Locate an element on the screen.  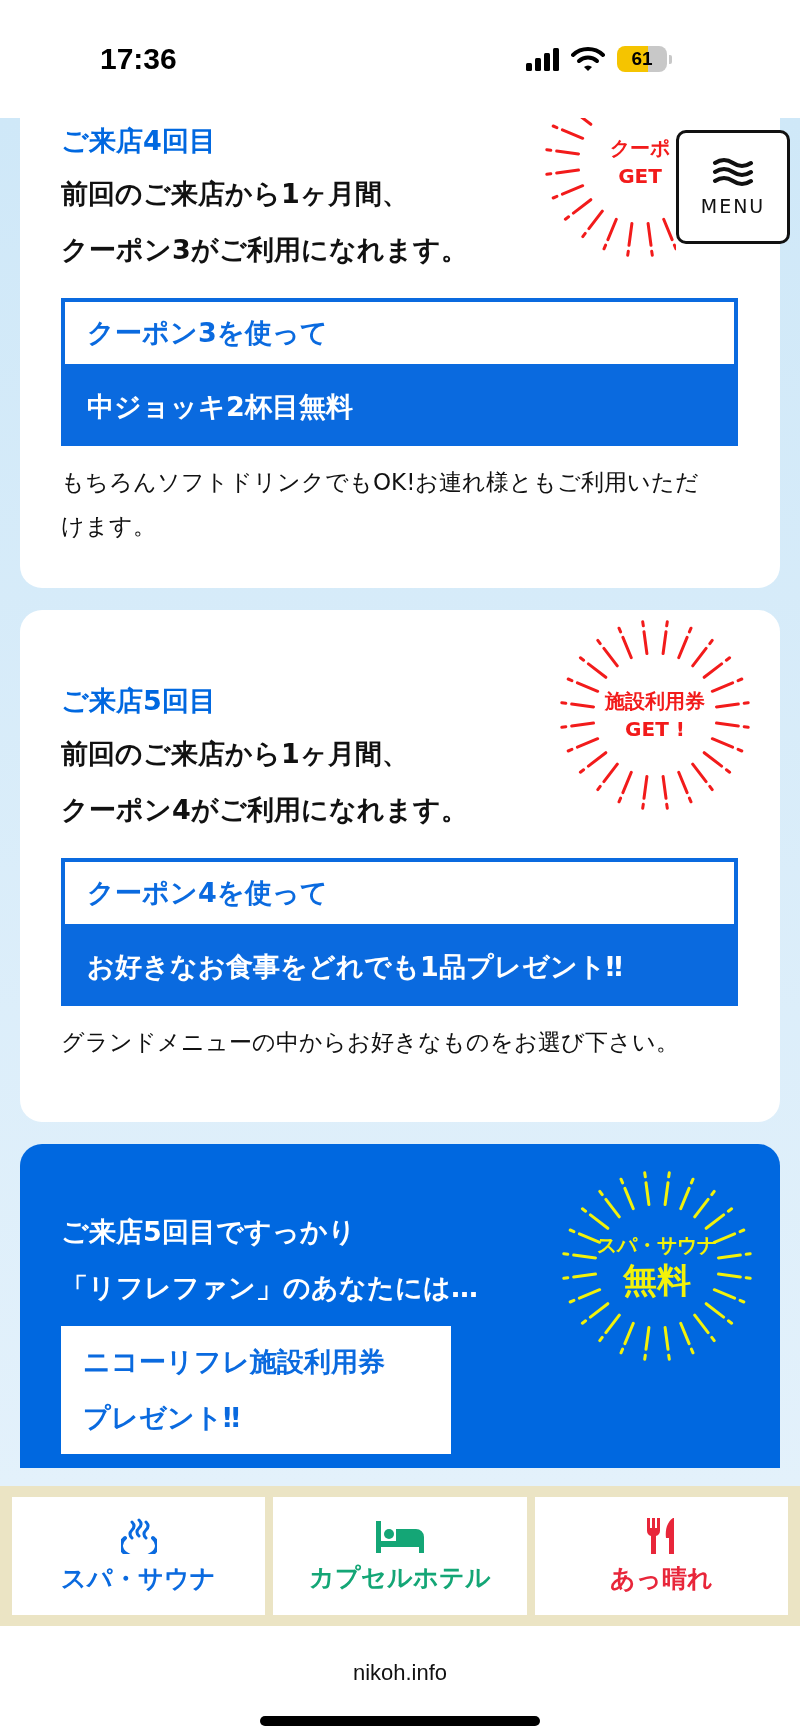
badge-text: 施設利用券 is located at coordinates (655, 701).